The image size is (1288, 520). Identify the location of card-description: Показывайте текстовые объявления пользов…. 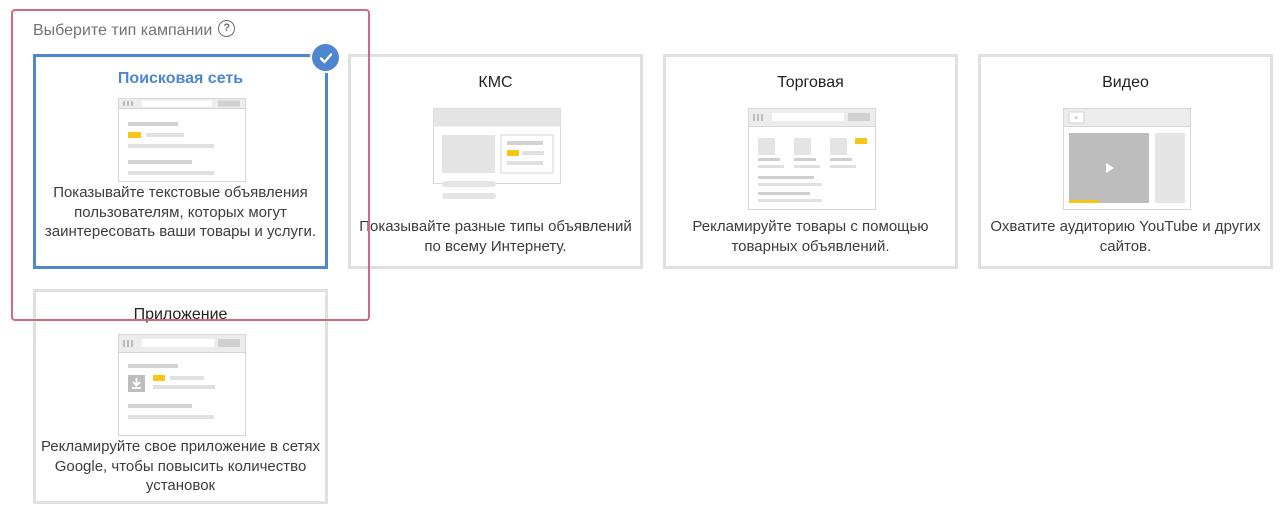
(180, 212).